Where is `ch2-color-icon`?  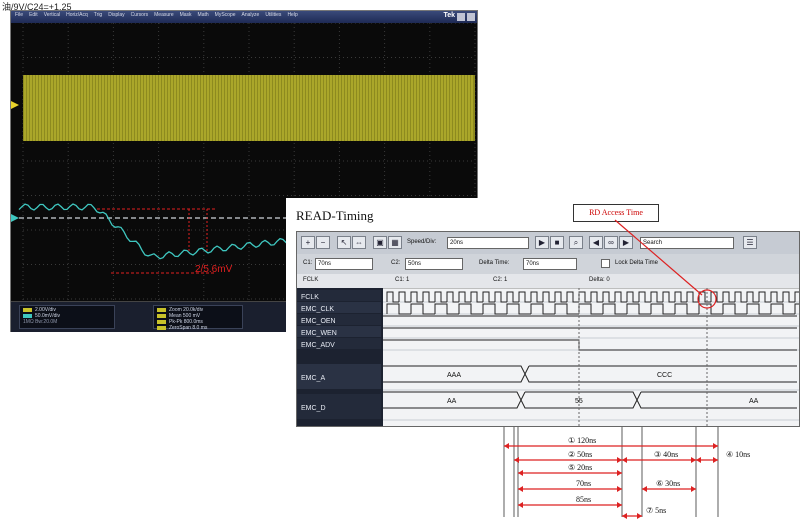 ch2-color-icon is located at coordinates (27, 315).